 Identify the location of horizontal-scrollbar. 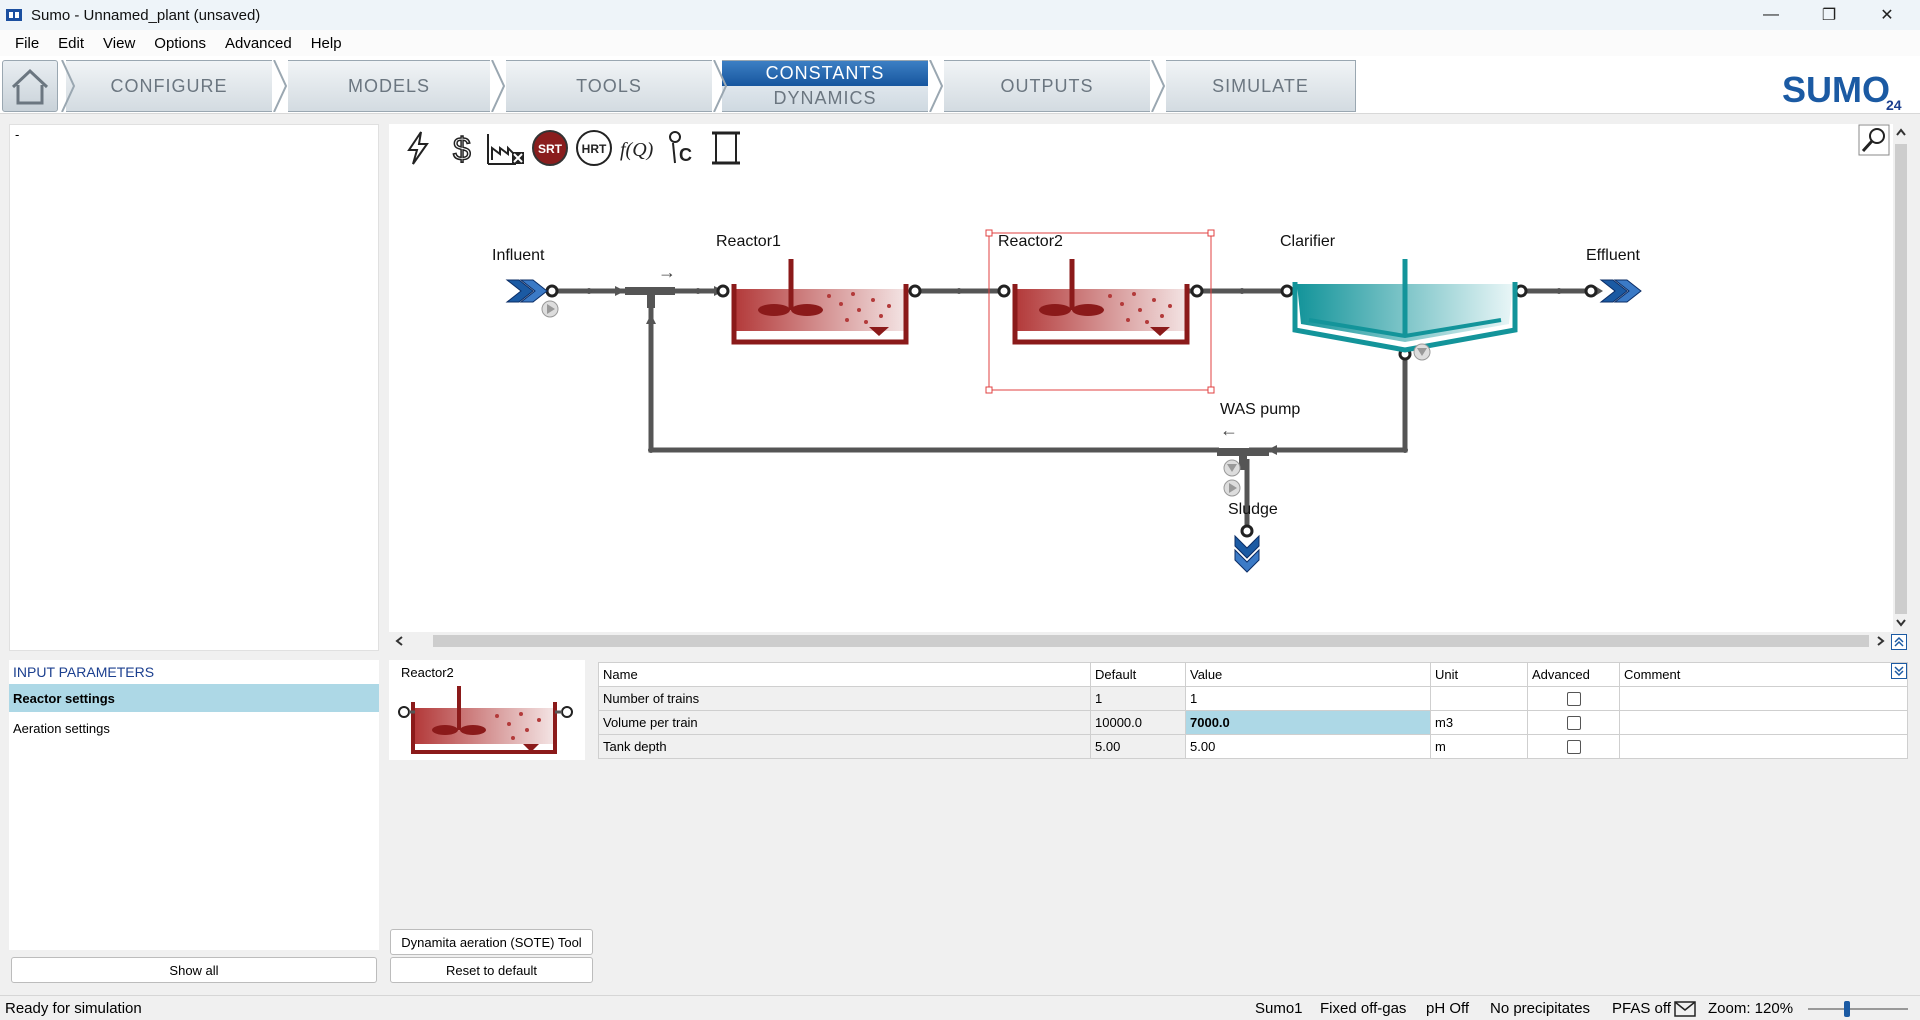
(1141, 641).